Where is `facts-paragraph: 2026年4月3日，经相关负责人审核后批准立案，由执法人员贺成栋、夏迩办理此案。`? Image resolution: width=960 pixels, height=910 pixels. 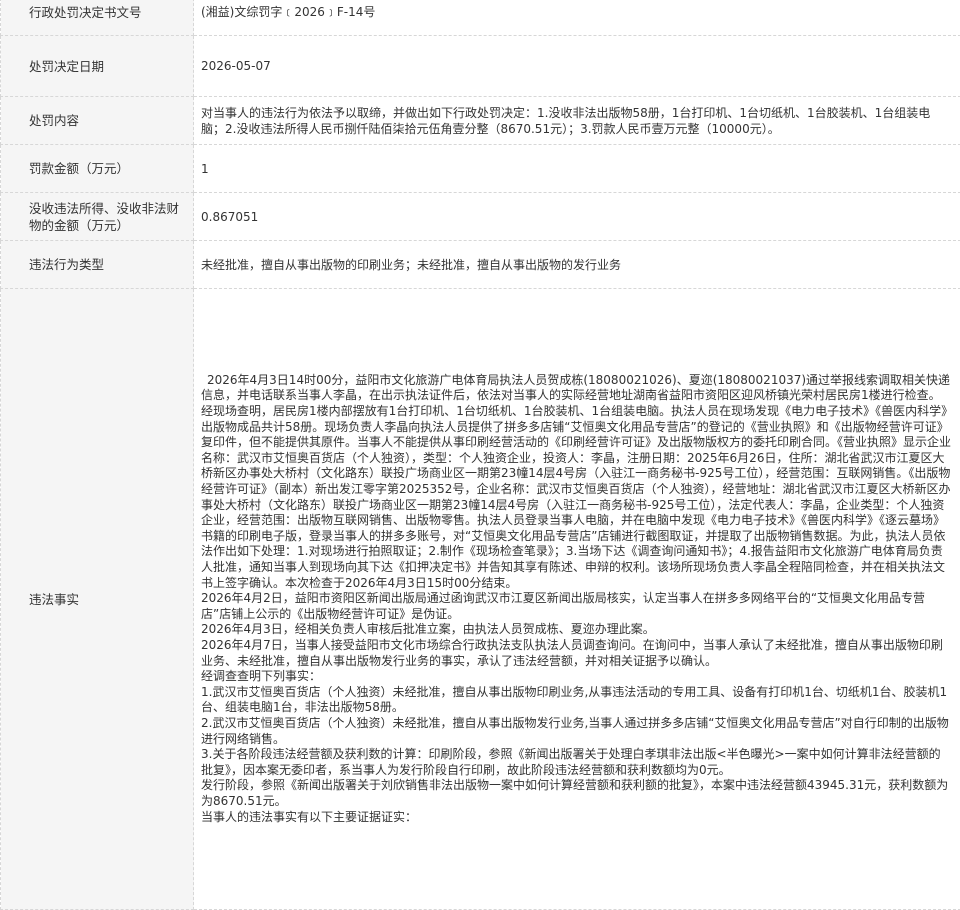 facts-paragraph: 2026年4月3日，经相关负责人审核后批准立案，由执法人员贺成栋、夏迩办理此案。 is located at coordinates (576, 630).